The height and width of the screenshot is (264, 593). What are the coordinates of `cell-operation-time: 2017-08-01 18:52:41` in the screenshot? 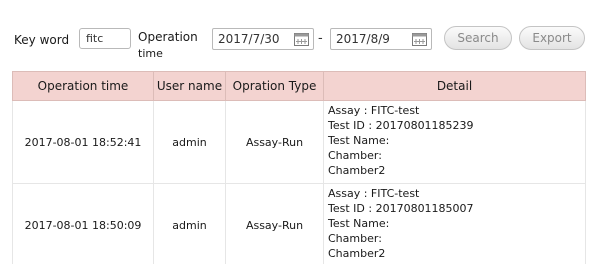 It's located at (83, 142).